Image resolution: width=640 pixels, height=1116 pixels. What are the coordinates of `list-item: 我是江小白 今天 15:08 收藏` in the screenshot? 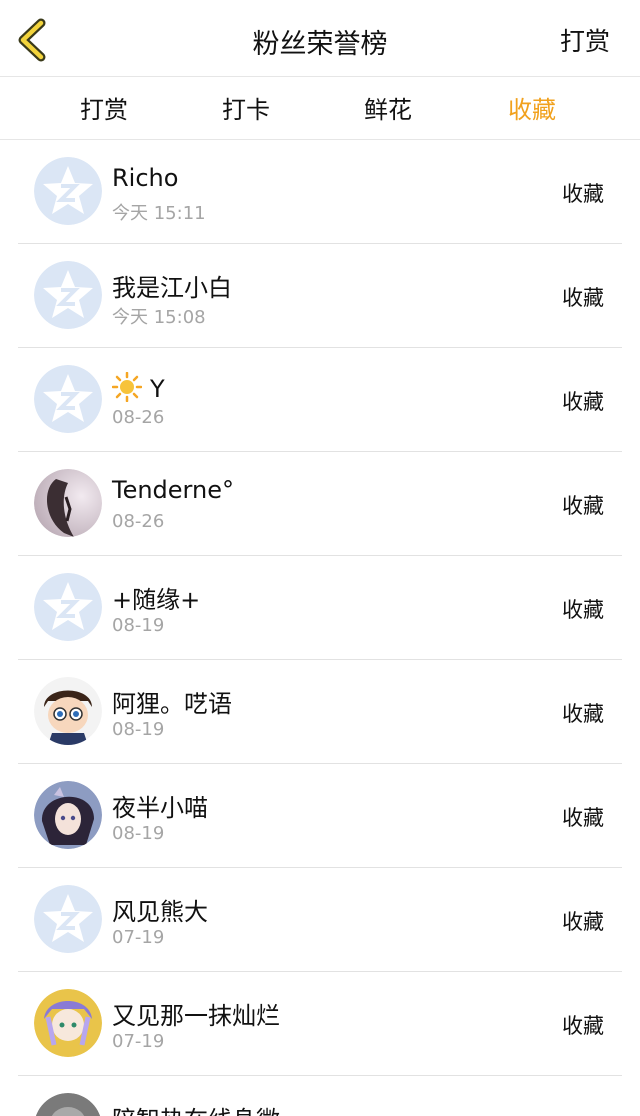 It's located at (320, 296).